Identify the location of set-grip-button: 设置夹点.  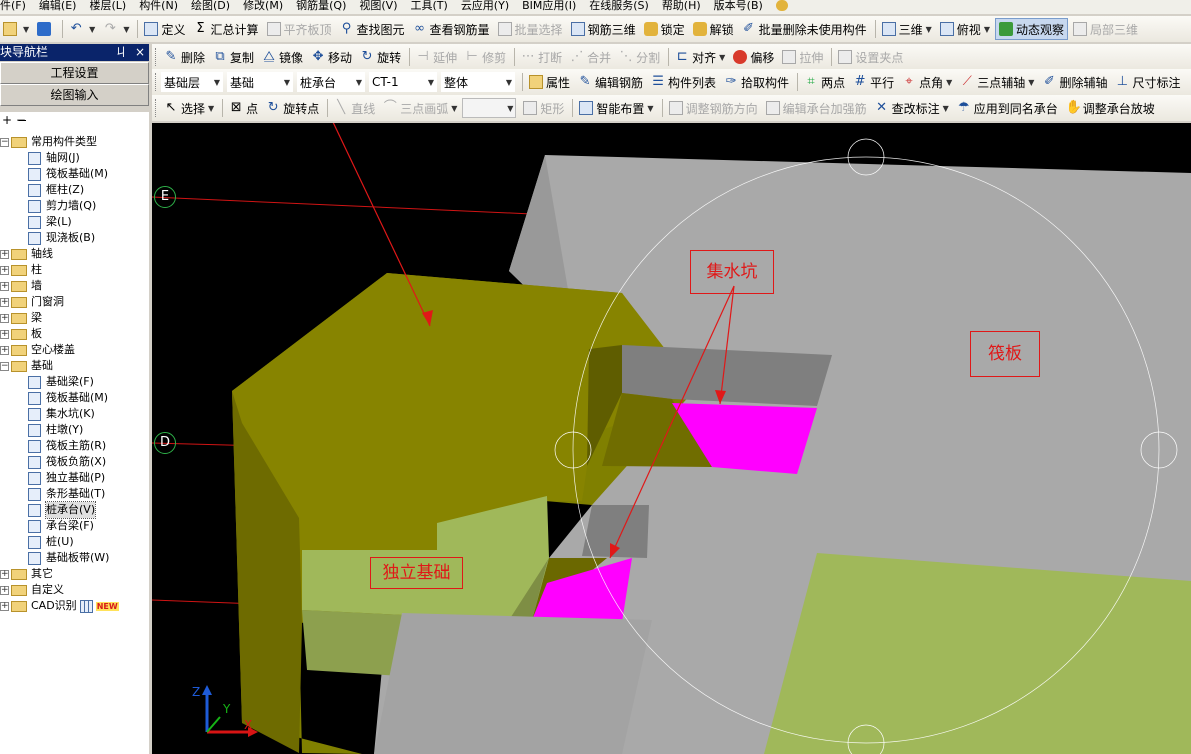
(870, 57).